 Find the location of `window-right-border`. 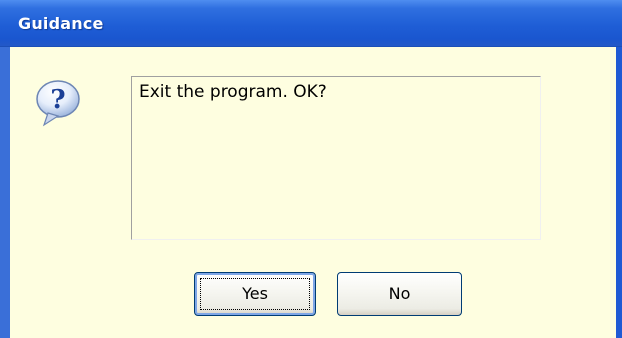

window-right-border is located at coordinates (619, 192).